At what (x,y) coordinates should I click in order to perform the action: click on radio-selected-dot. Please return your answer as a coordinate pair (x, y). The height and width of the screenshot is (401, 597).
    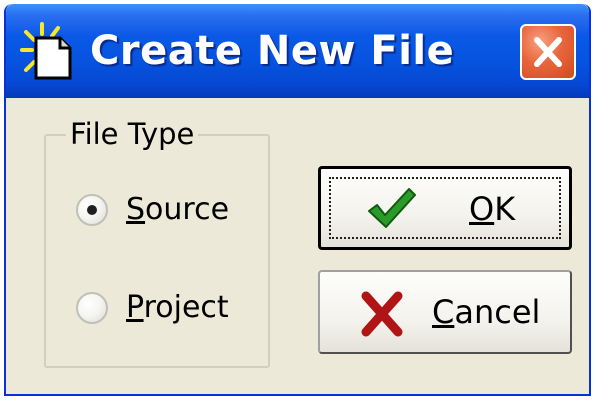
    Looking at the image, I should click on (92, 210).